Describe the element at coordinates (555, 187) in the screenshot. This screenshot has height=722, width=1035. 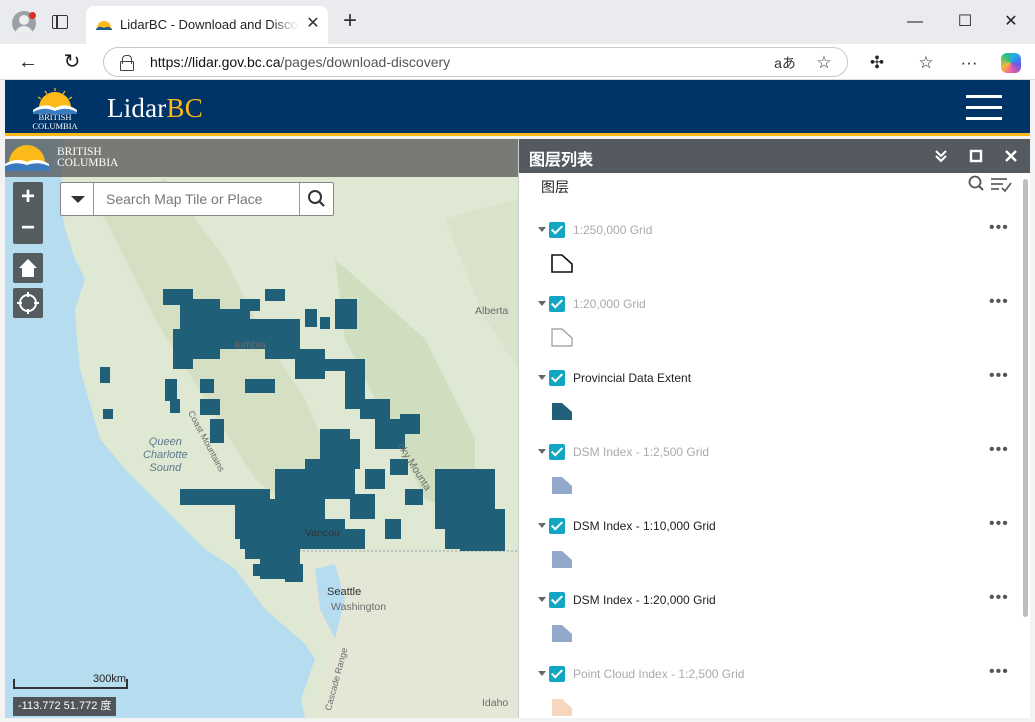
I see `panel-subtitle: 图层` at that location.